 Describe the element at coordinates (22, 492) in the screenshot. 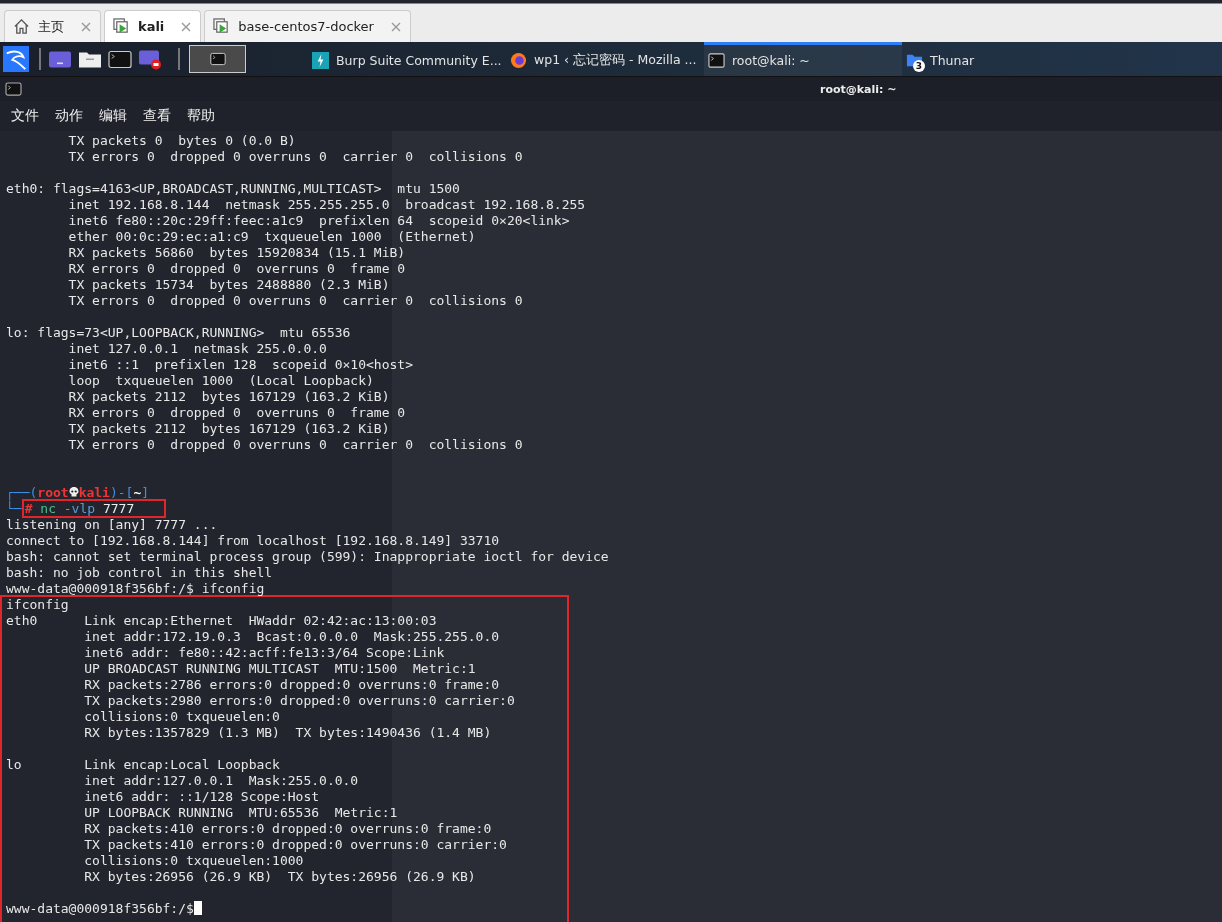

I see `prompt-frame: ┌──(` at that location.